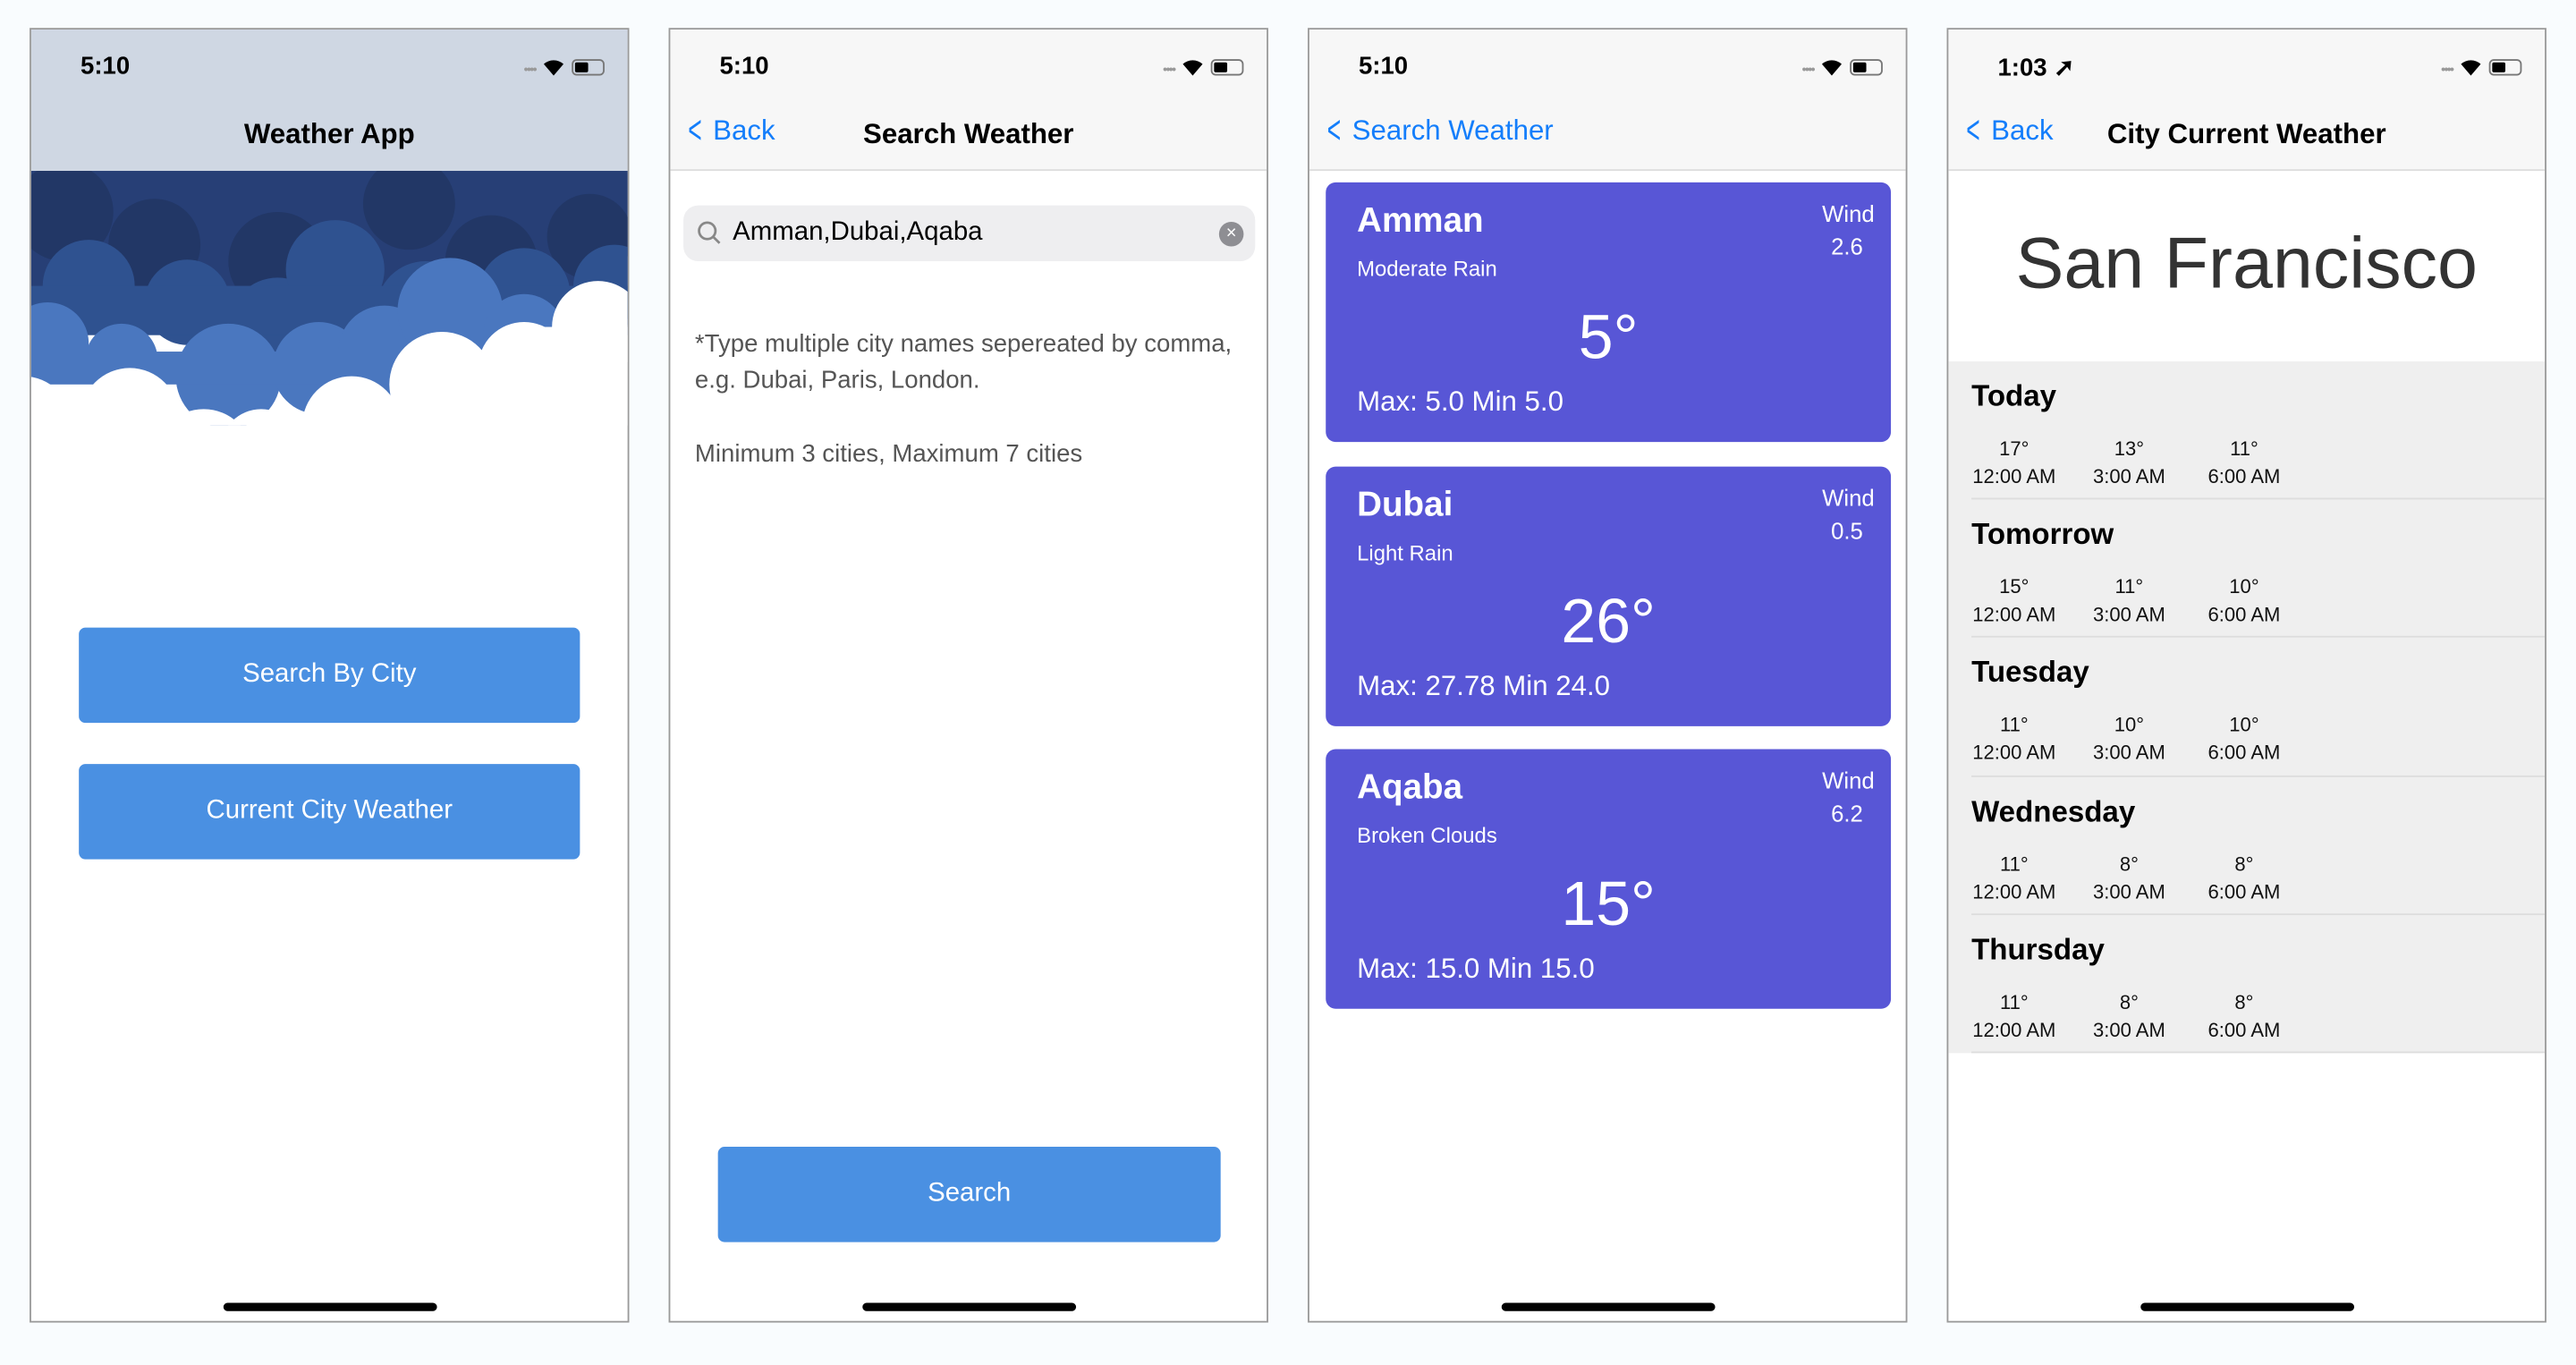 The height and width of the screenshot is (1365, 2576). What do you see at coordinates (1847, 246) in the screenshot?
I see `wind-value: 2.6` at bounding box center [1847, 246].